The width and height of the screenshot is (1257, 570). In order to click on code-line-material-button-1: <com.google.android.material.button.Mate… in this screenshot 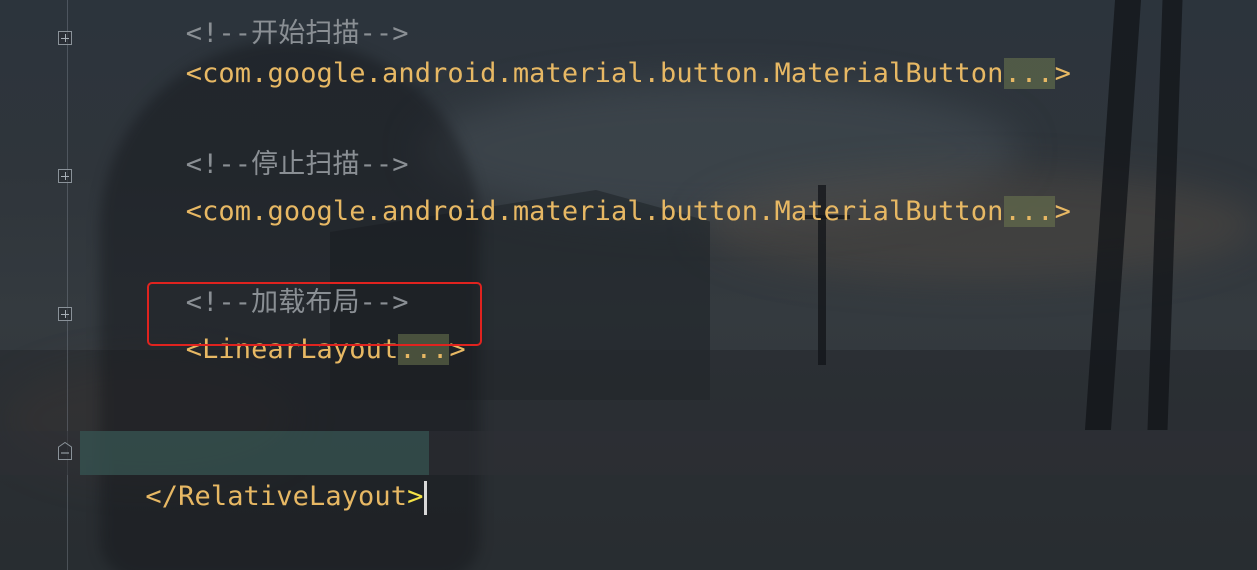, I will do `click(612, 54)`.